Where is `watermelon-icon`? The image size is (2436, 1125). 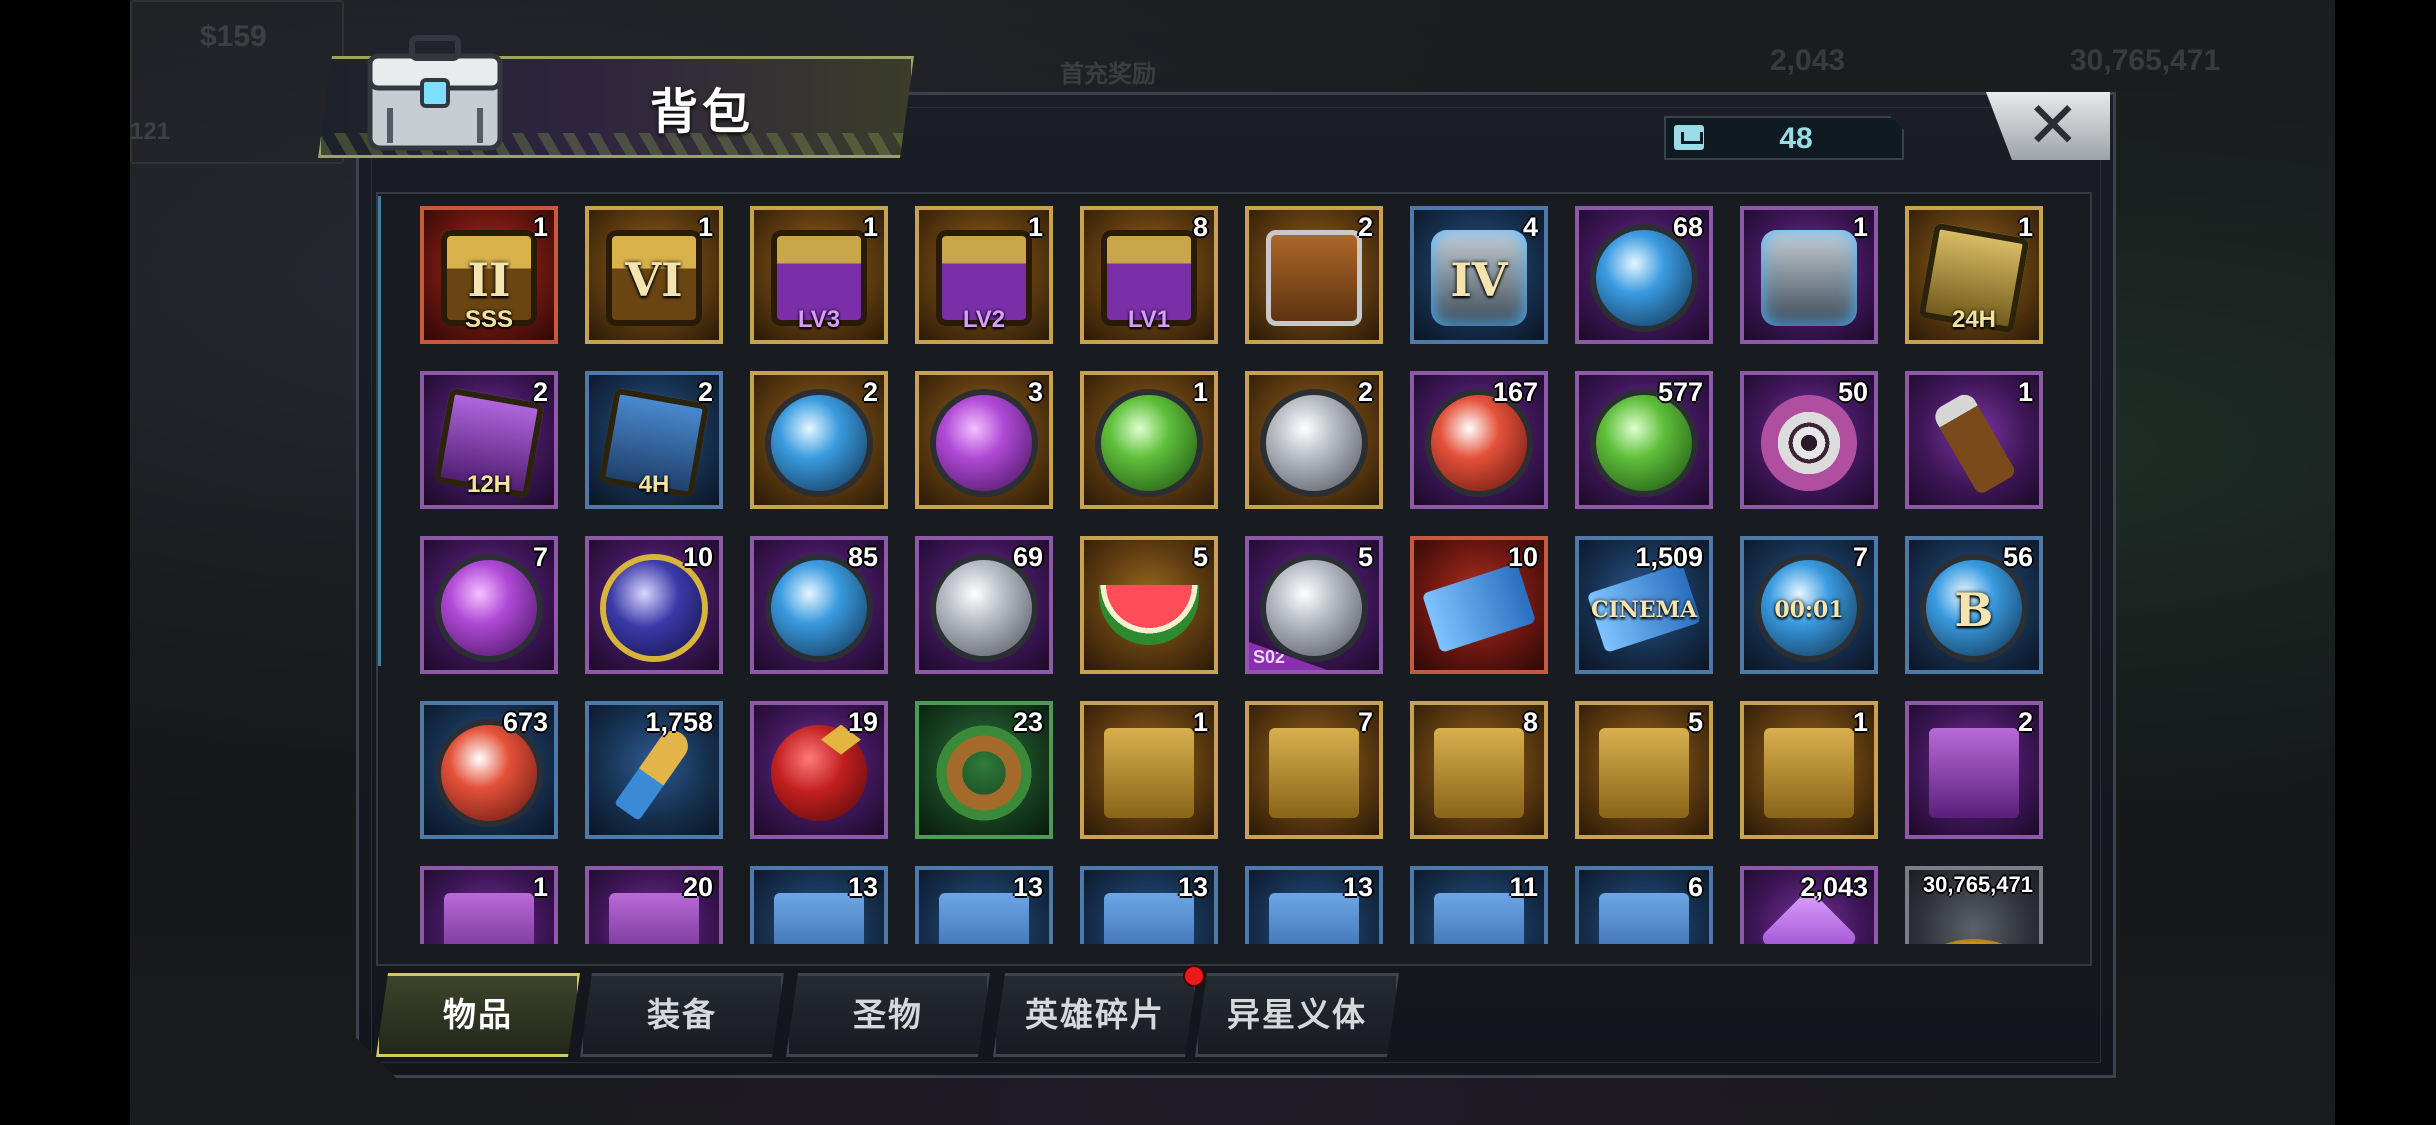 watermelon-icon is located at coordinates (1149, 615).